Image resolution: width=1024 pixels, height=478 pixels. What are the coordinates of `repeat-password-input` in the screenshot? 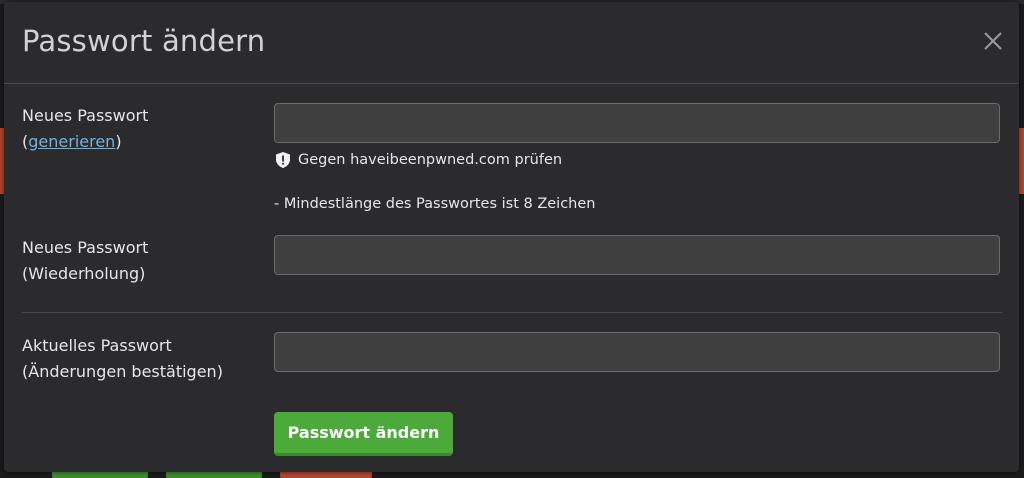 It's located at (637, 255).